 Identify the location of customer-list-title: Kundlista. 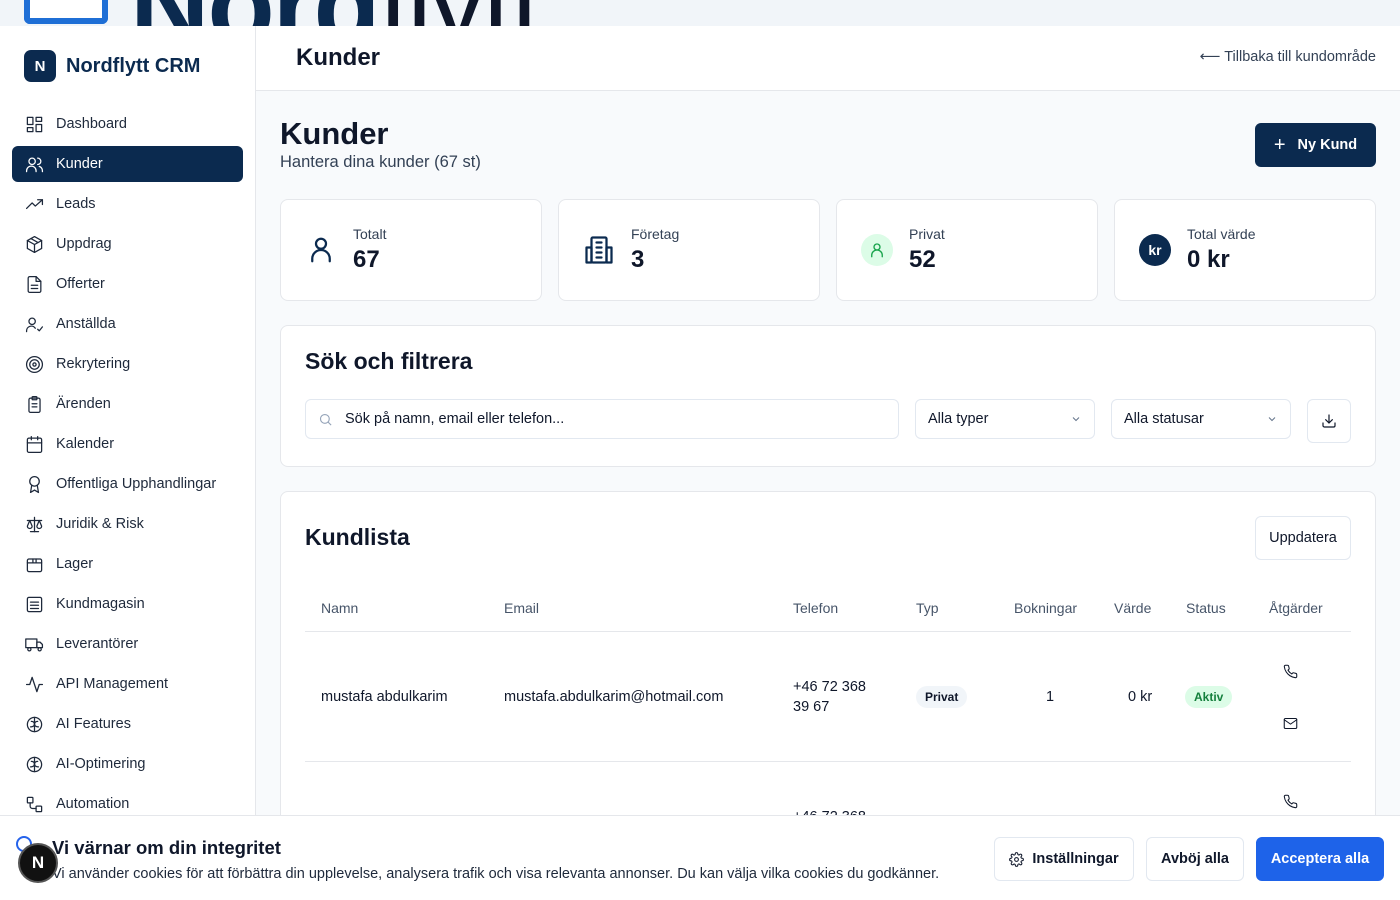
(357, 537).